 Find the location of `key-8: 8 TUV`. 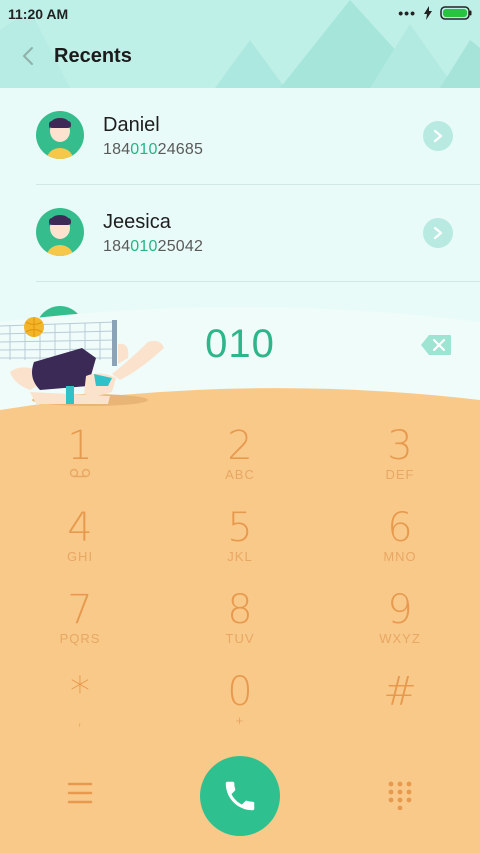

key-8: 8 TUV is located at coordinates (240, 626).